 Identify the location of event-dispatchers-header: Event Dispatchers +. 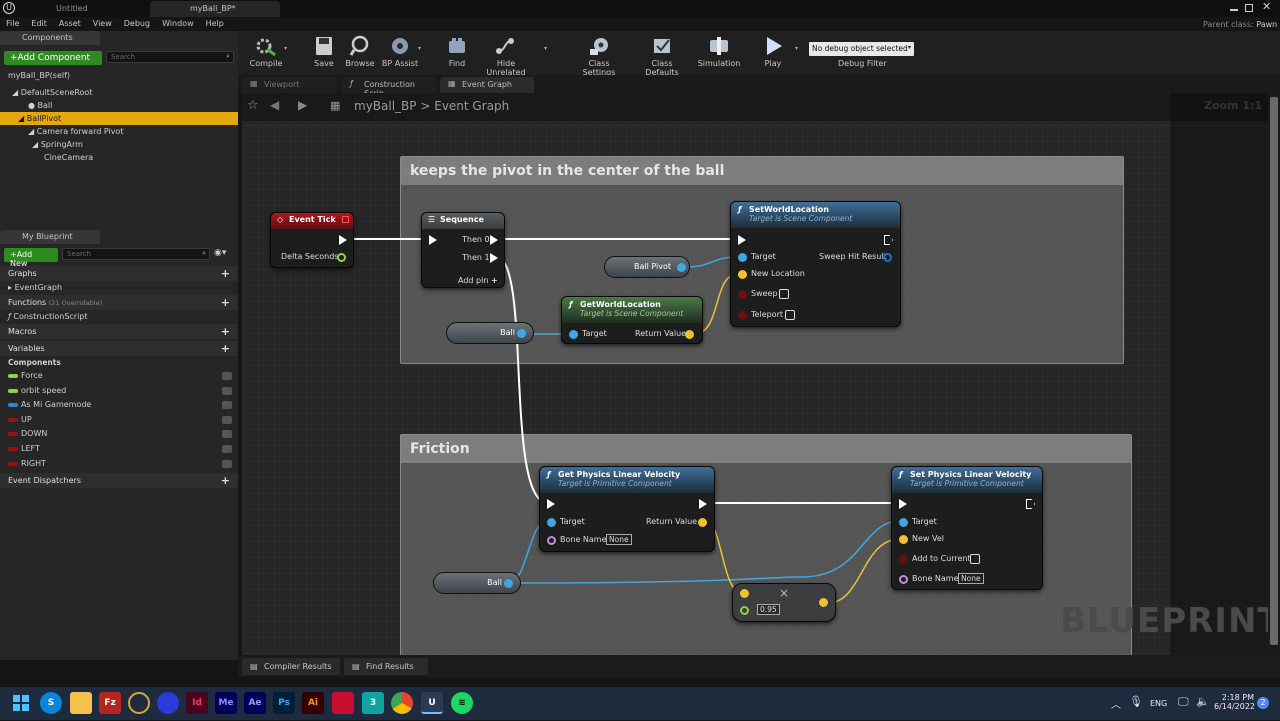
(119, 481).